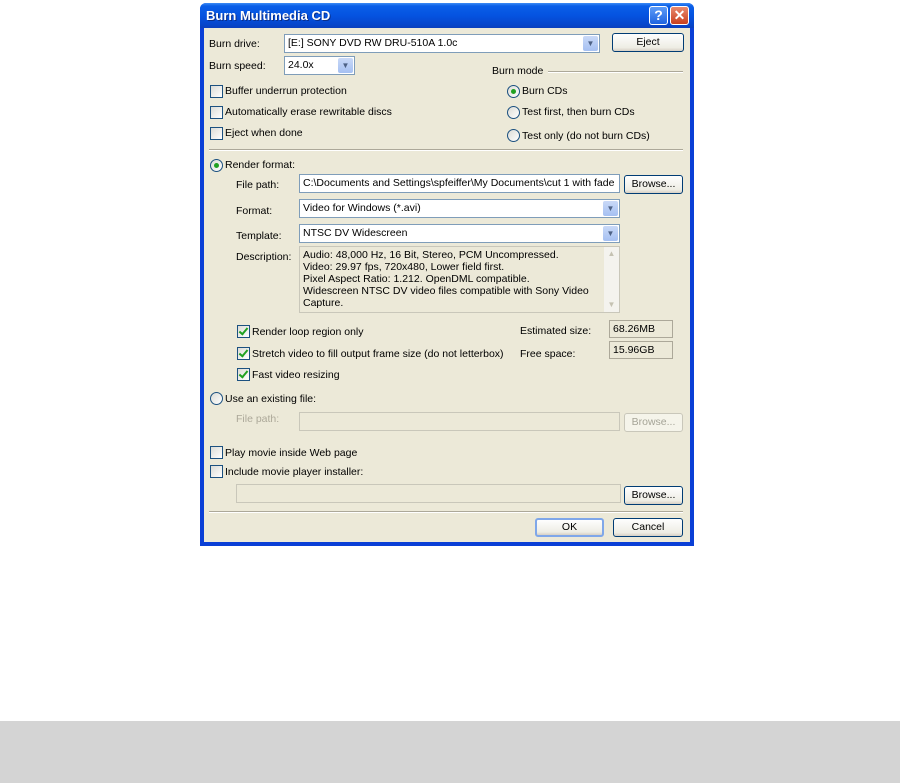 This screenshot has width=900, height=783. I want to click on fast-resize-checkbox, so click(243, 374).